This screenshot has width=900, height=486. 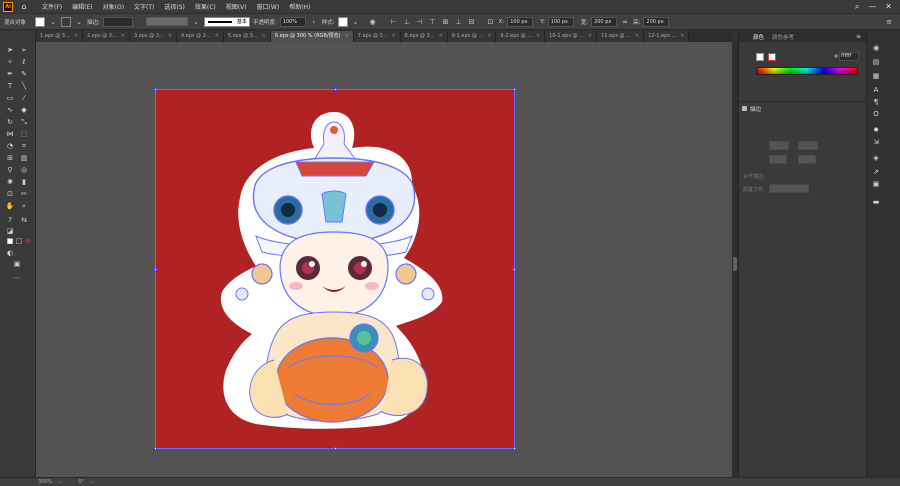 I want to click on width-tool-icon: ⋈, so click(x=10, y=134).